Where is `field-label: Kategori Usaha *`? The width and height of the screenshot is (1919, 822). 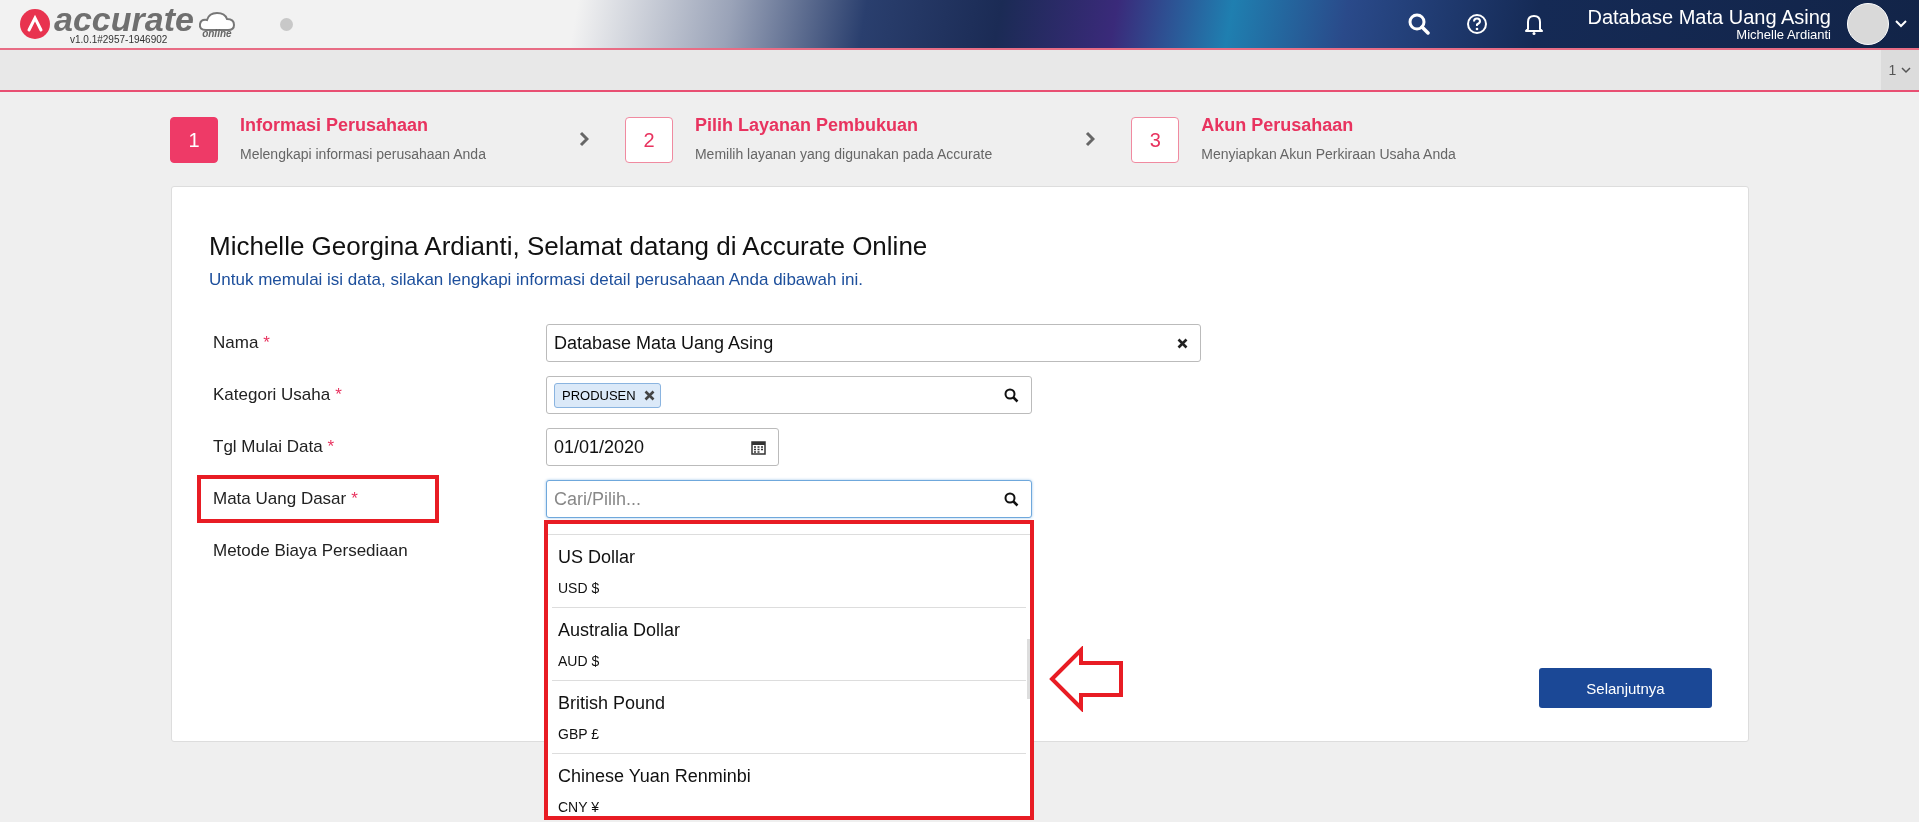 field-label: Kategori Usaha * is located at coordinates (277, 395).